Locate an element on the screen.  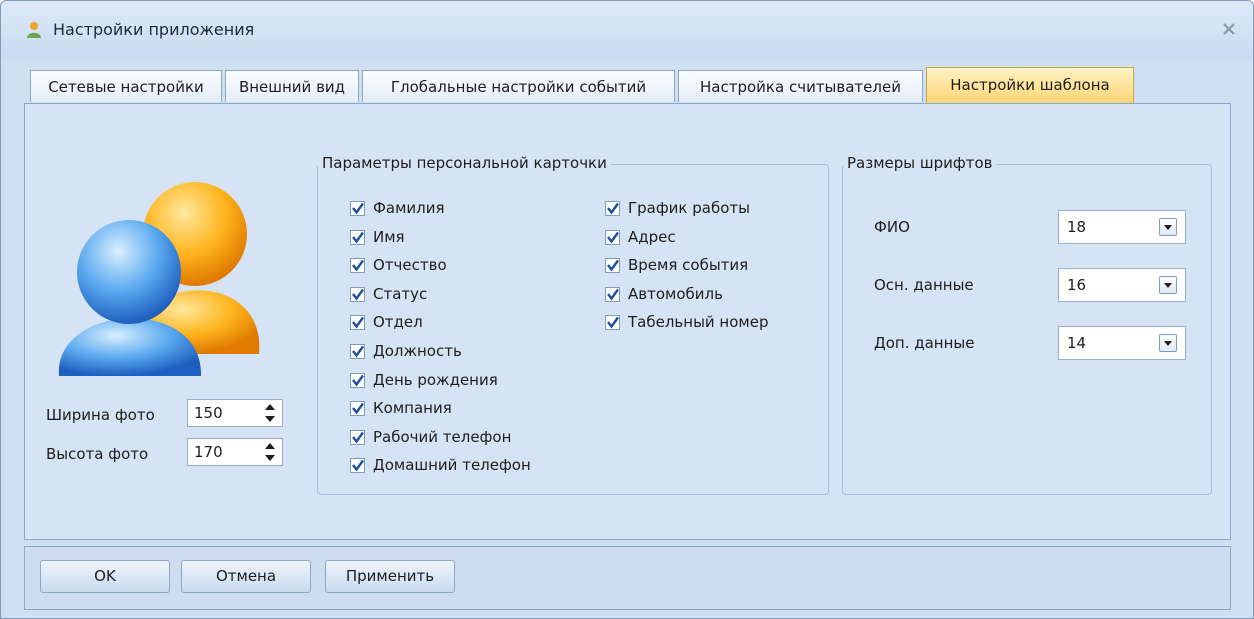
photo-width-label: Ширина фото is located at coordinates (100, 415).